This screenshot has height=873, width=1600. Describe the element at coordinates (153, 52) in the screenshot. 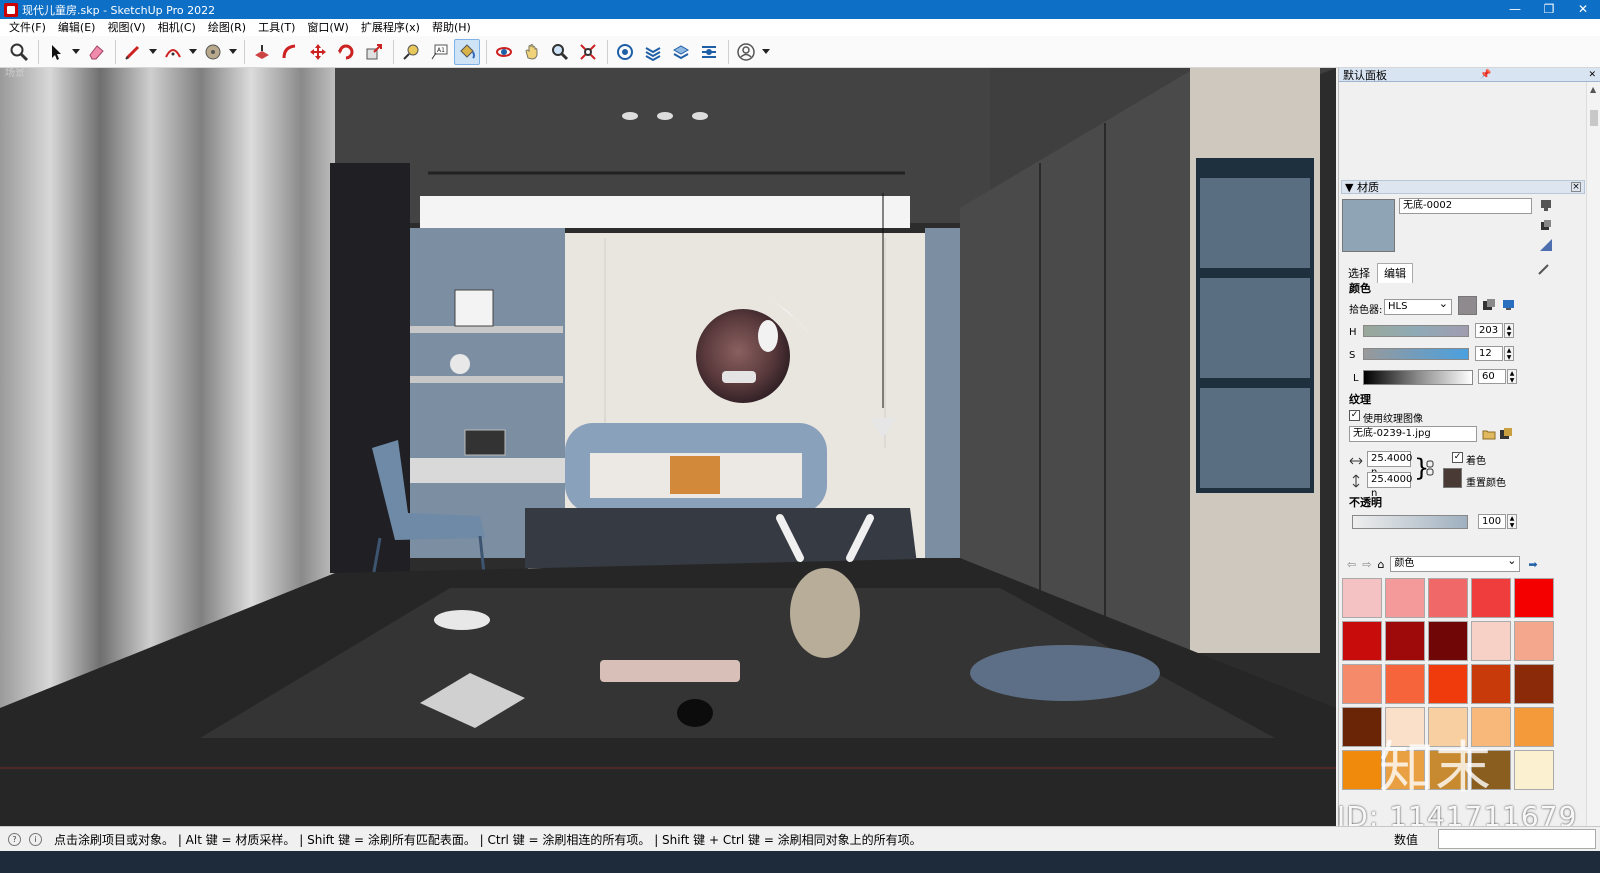

I see `pencil-dropdown-icon` at that location.